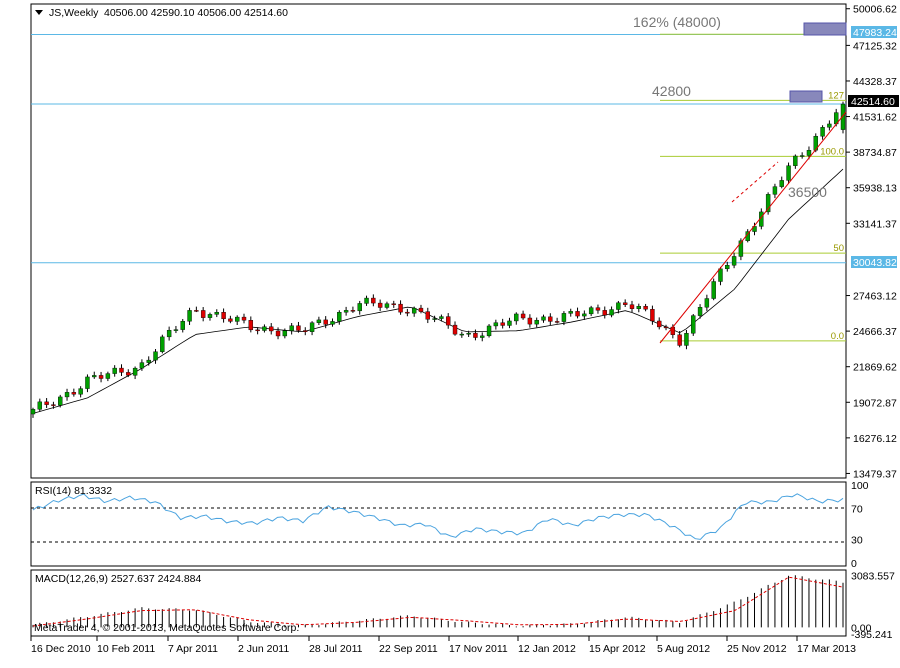 Image resolution: width=900 pixels, height=668 pixels. What do you see at coordinates (408, 649) in the screenshot?
I see `time-tick-label: 22 Sep 2011` at bounding box center [408, 649].